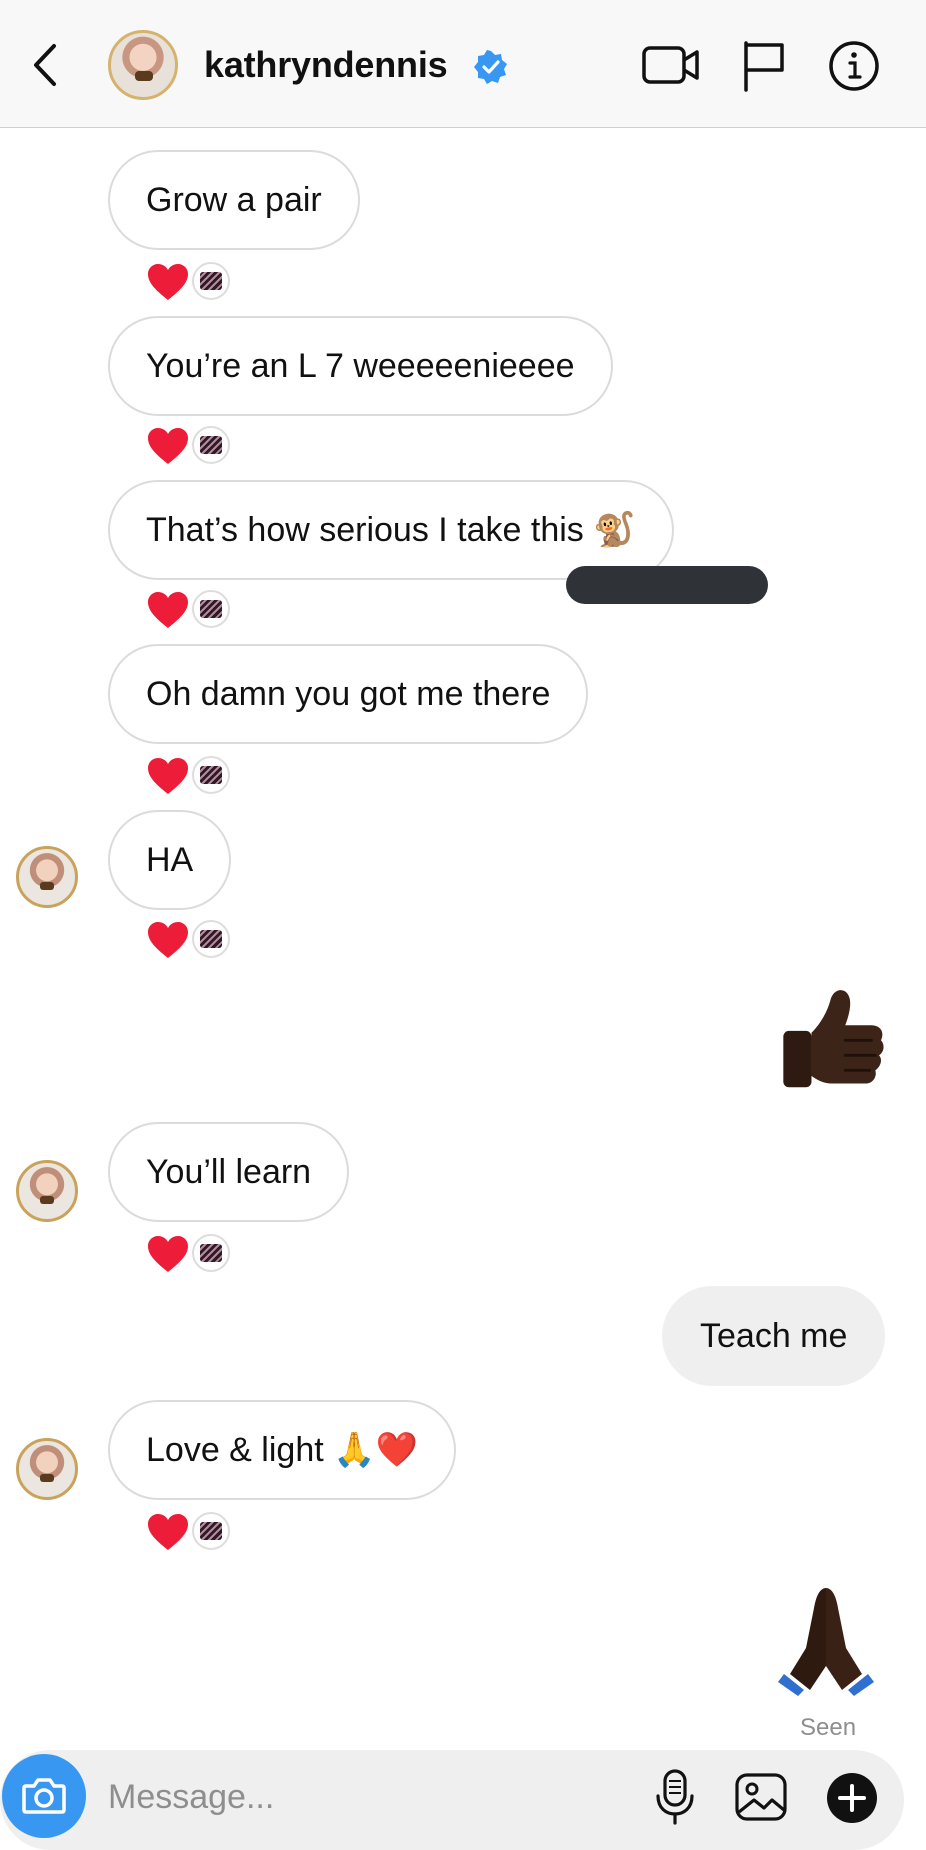 Image resolution: width=926 pixels, height=1850 pixels. I want to click on flag-icon, so click(764, 66).